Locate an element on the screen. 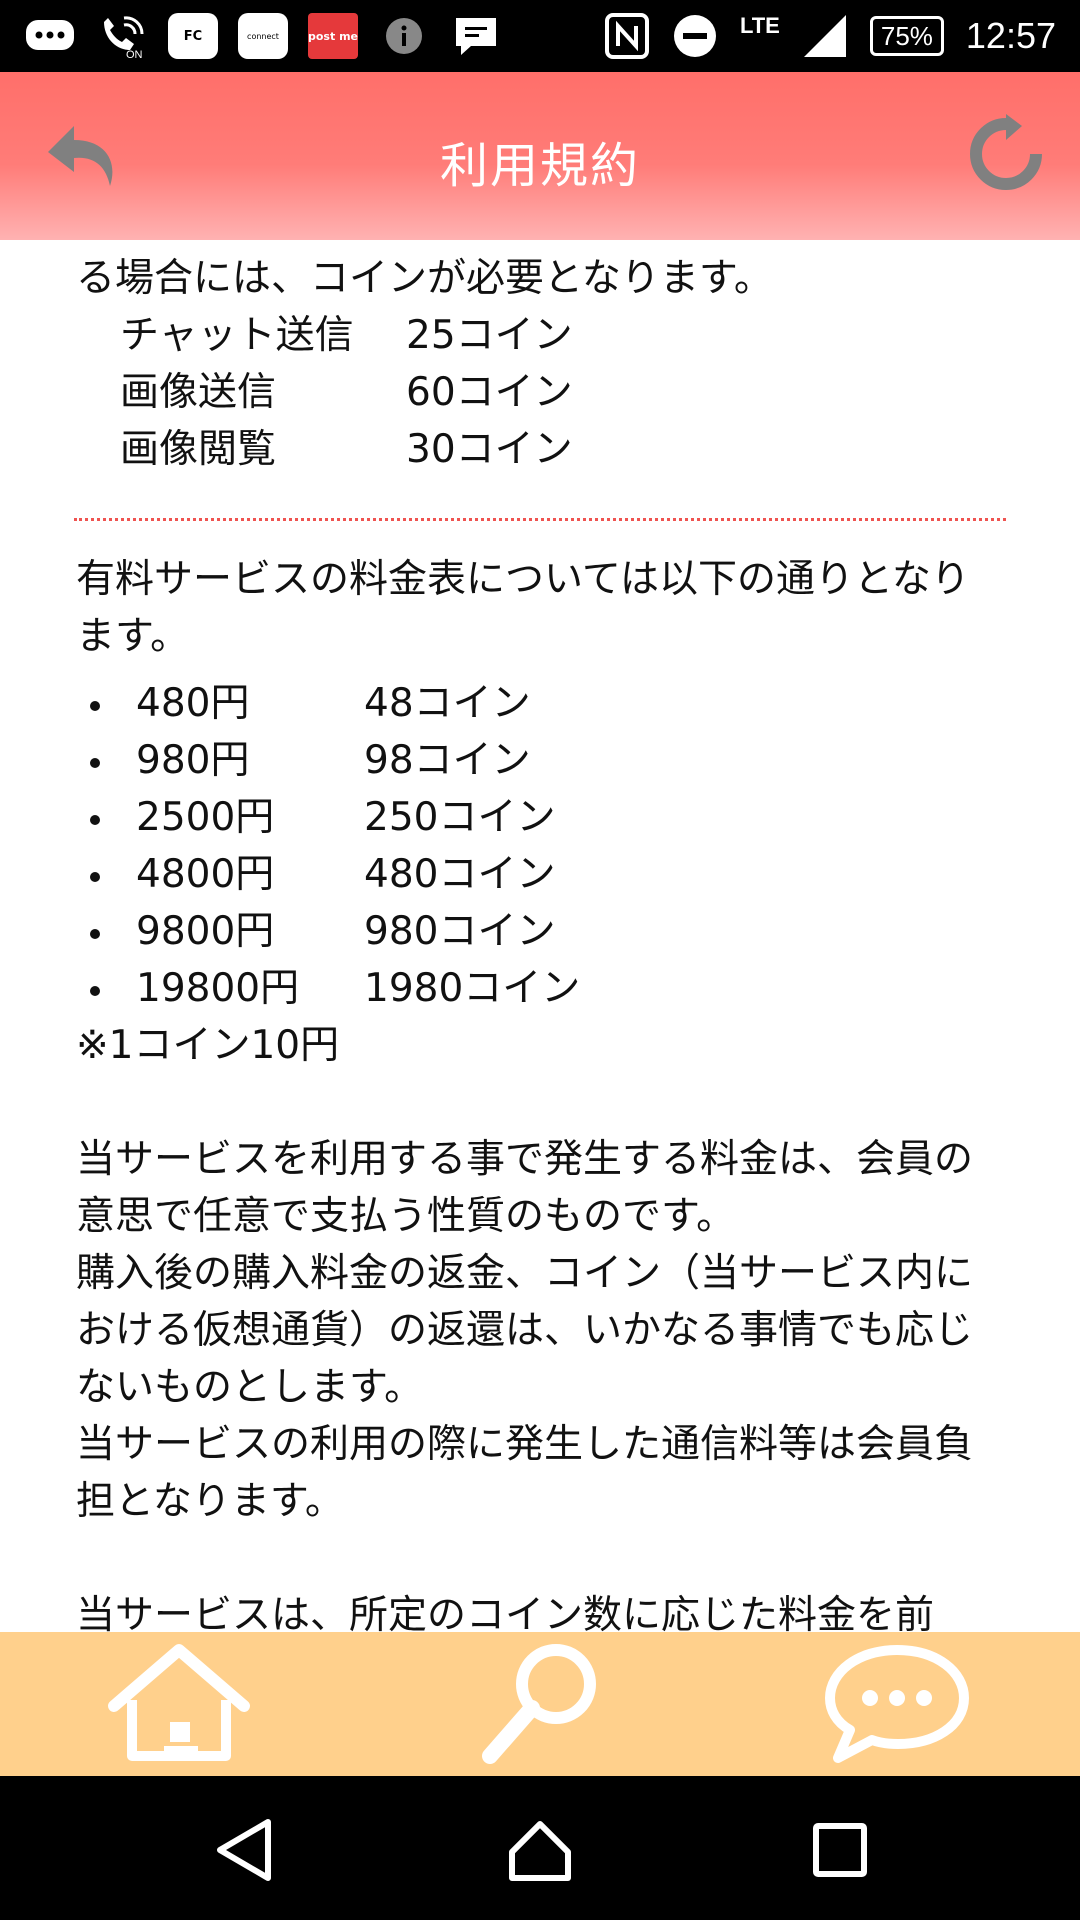 The height and width of the screenshot is (1920, 1080). postme-label: post me is located at coordinates (333, 36).